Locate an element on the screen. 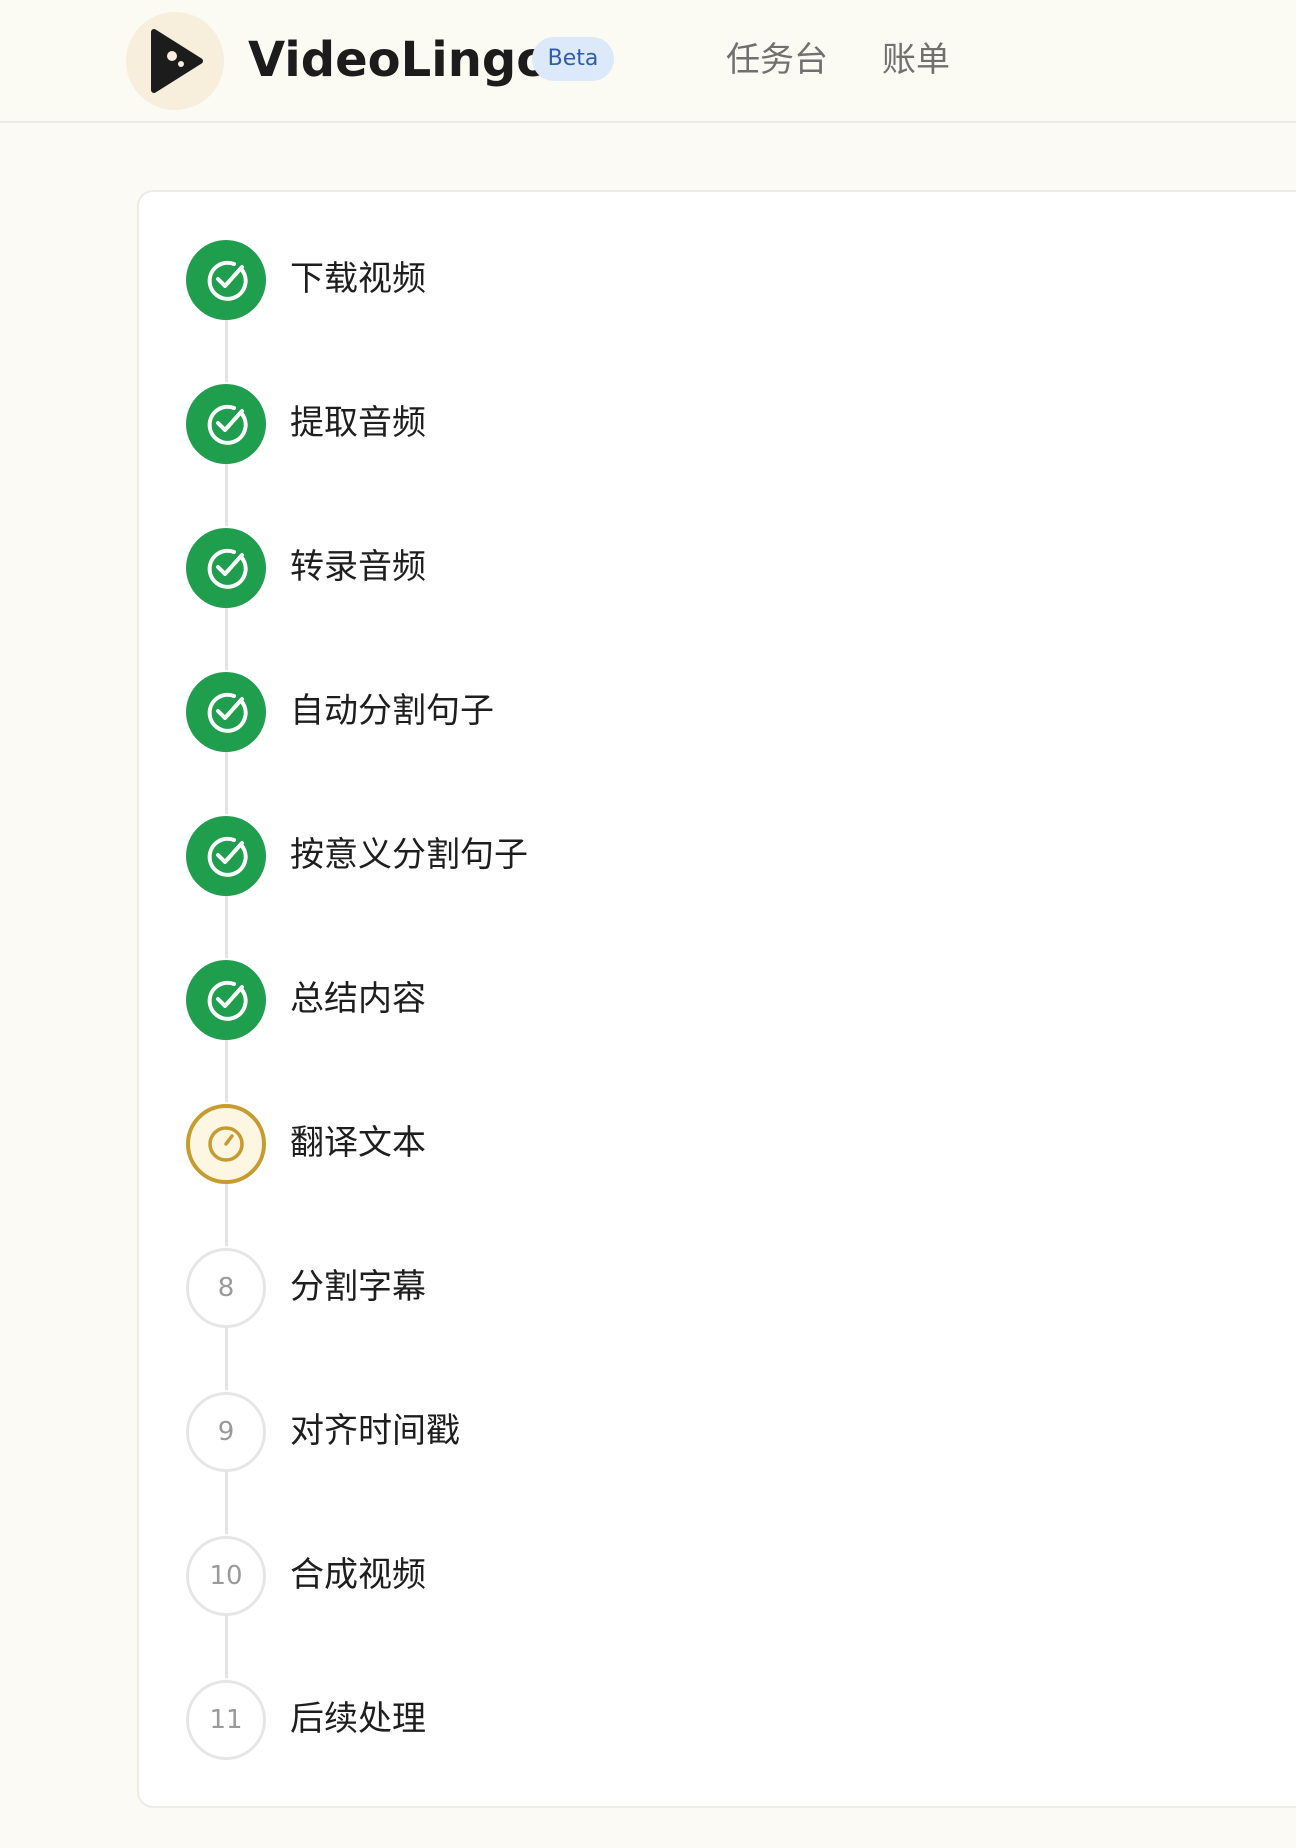  step-number: 11 is located at coordinates (226, 1720).